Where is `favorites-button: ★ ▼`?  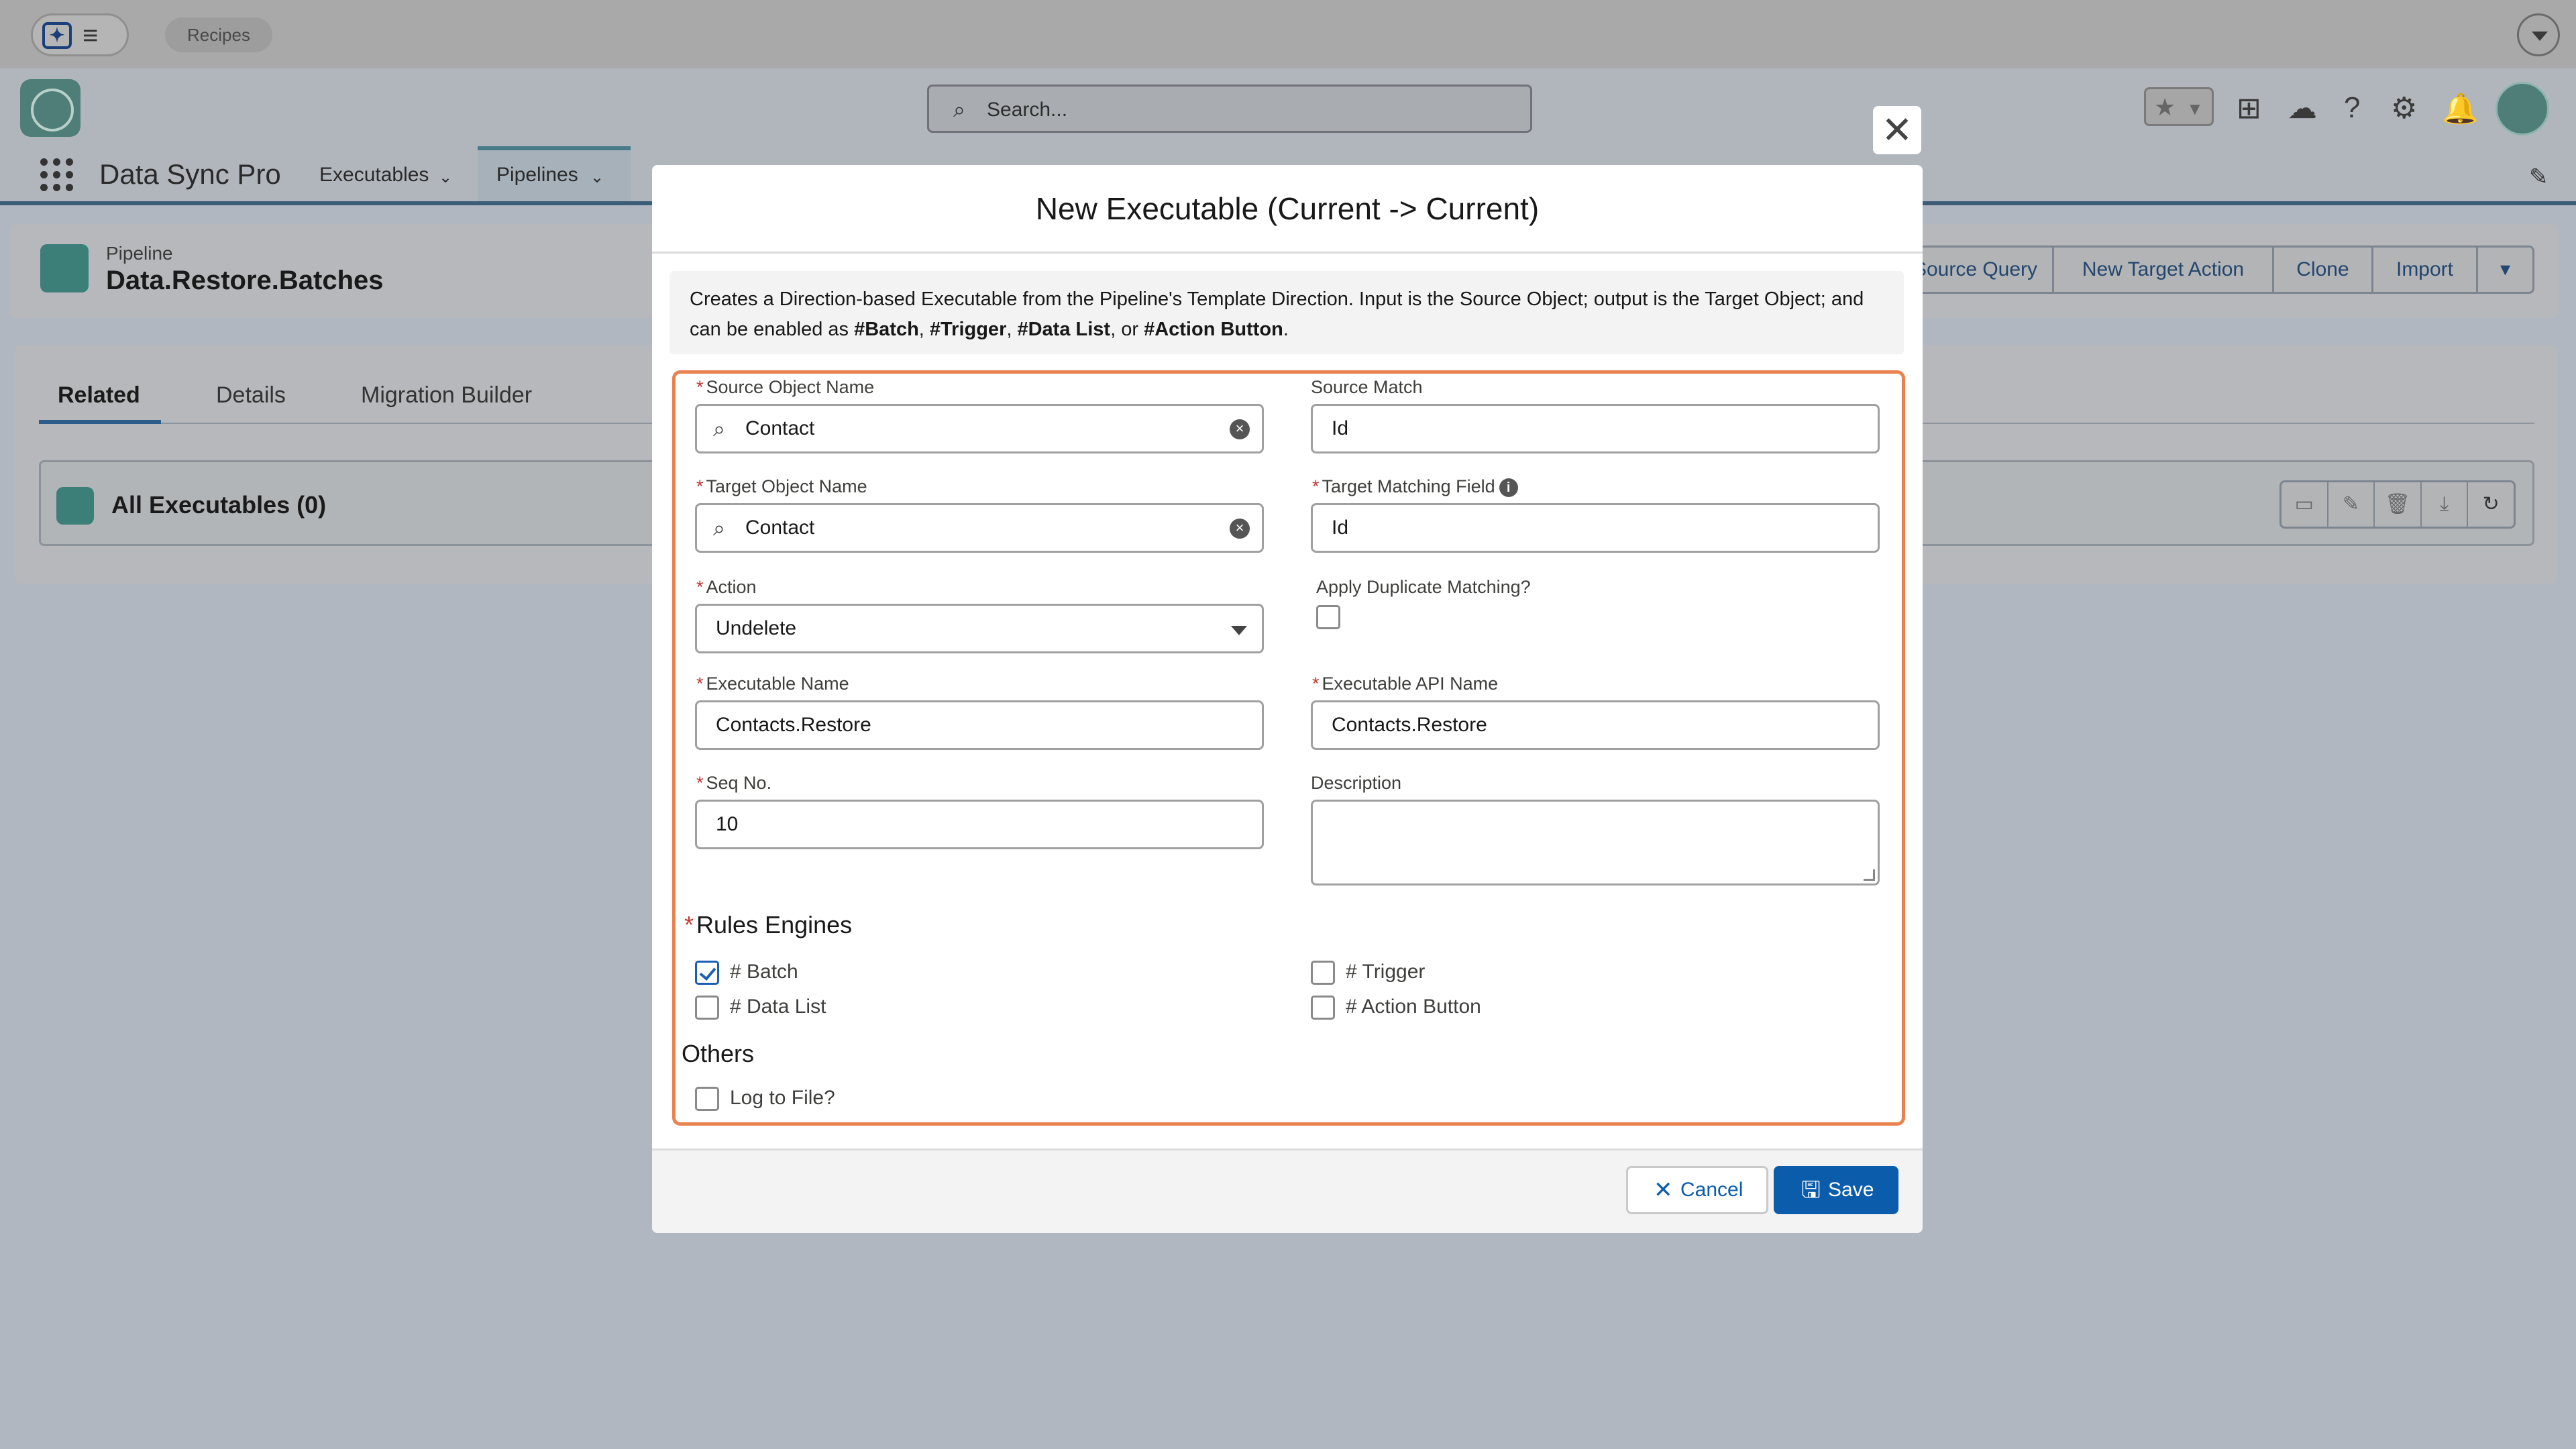 favorites-button: ★ ▼ is located at coordinates (2179, 106).